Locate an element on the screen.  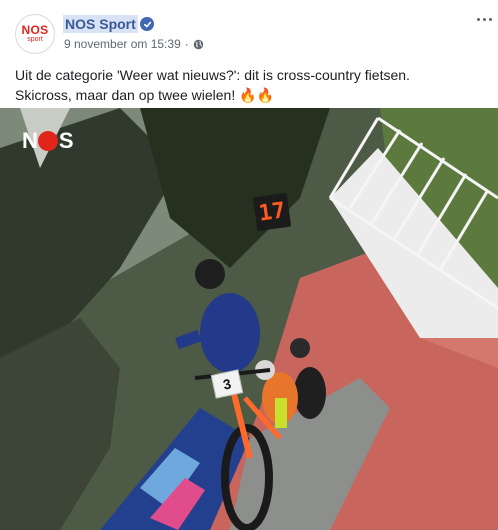
watermark-letter-s: S is located at coordinates (66, 140).